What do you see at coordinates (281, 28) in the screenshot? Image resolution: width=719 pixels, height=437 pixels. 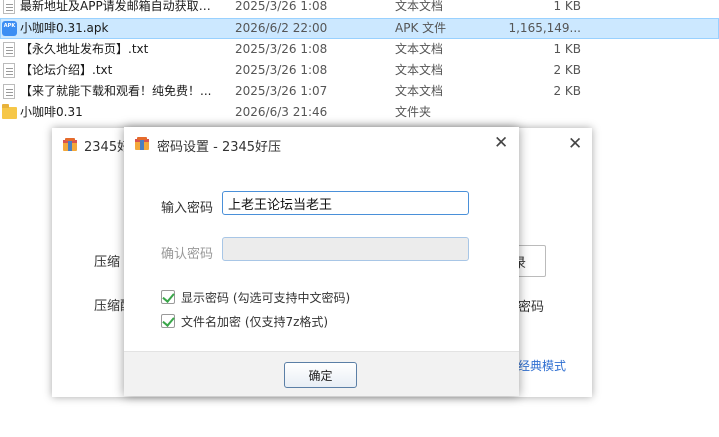 I see `file-date: 2026/6/2 22:00` at bounding box center [281, 28].